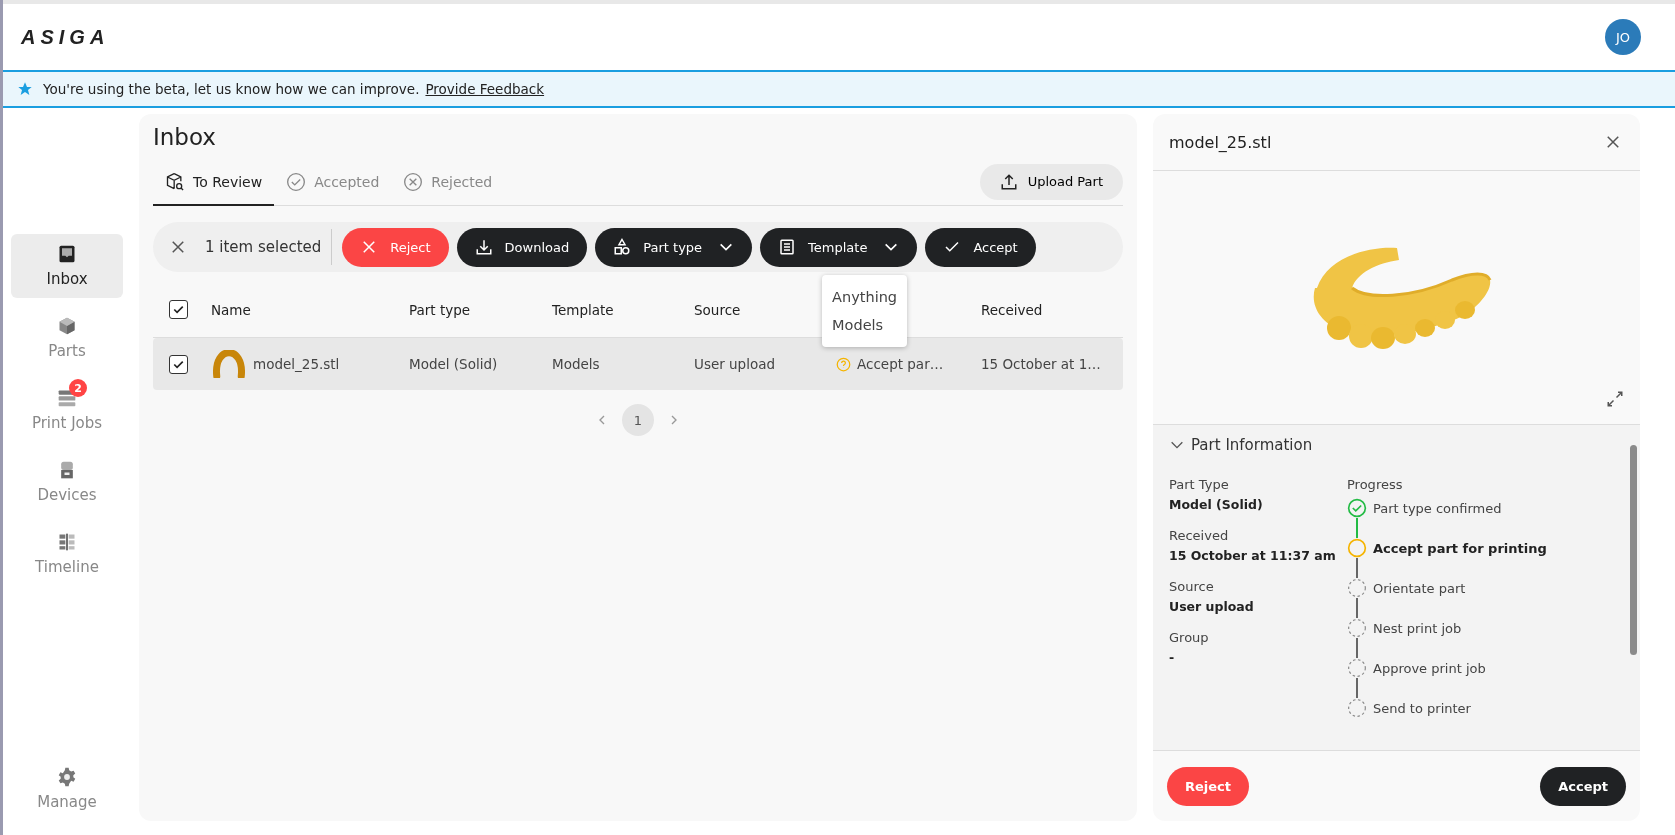  What do you see at coordinates (865, 296) in the screenshot?
I see `menu-item: Anything` at bounding box center [865, 296].